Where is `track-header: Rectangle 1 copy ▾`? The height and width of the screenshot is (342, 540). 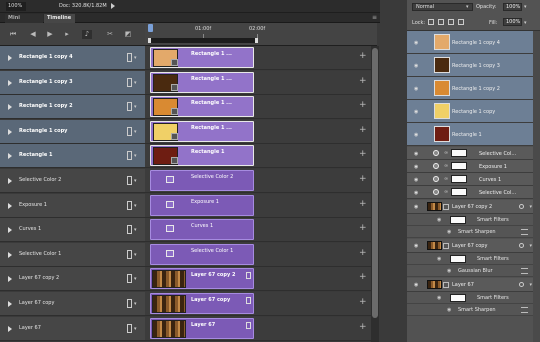 track-header: Rectangle 1 copy ▾ is located at coordinates (72, 132).